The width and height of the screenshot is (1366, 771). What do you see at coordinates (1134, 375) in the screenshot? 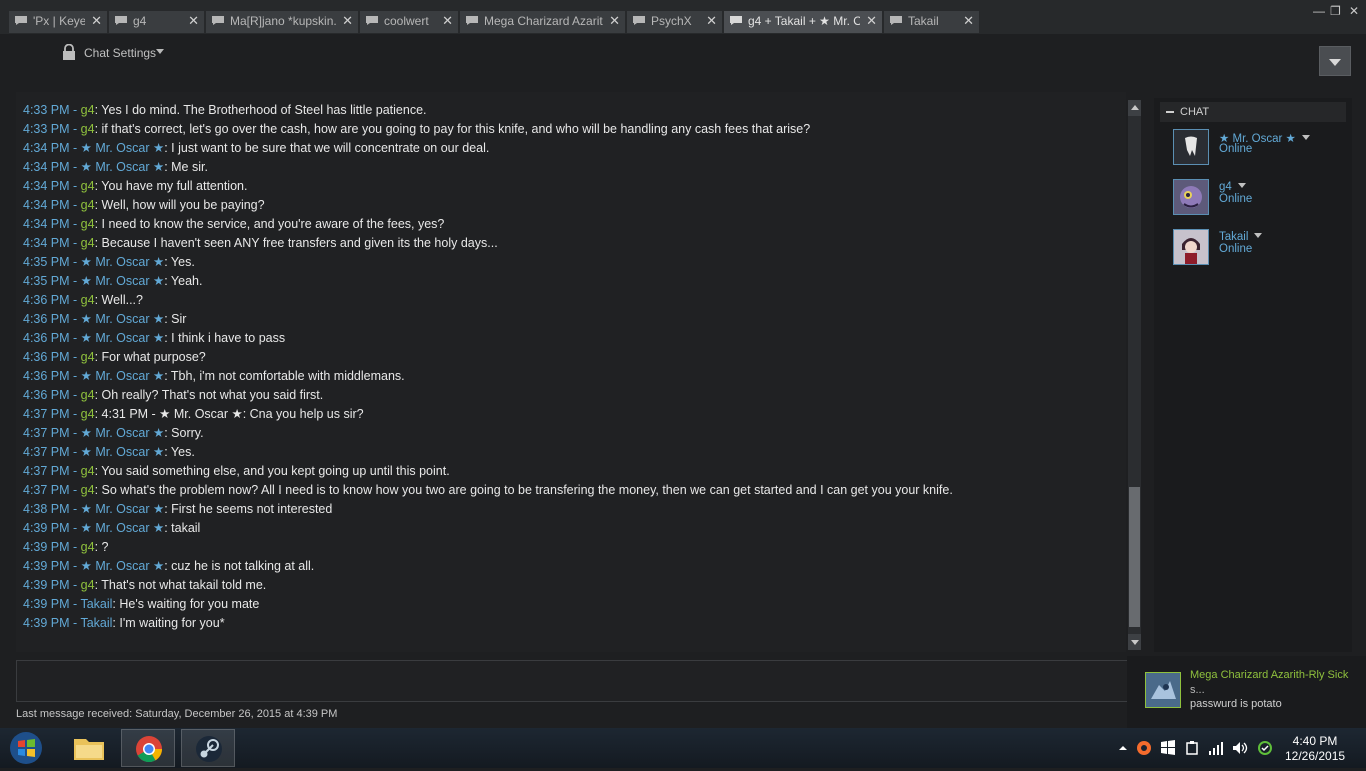
I see `message-scrollbar` at bounding box center [1134, 375].